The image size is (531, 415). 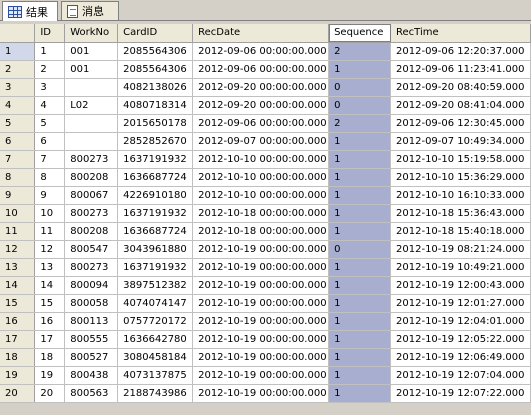 What do you see at coordinates (261, 213) in the screenshot?
I see `recdate-cell: 2012-10-18 00:00:00.000` at bounding box center [261, 213].